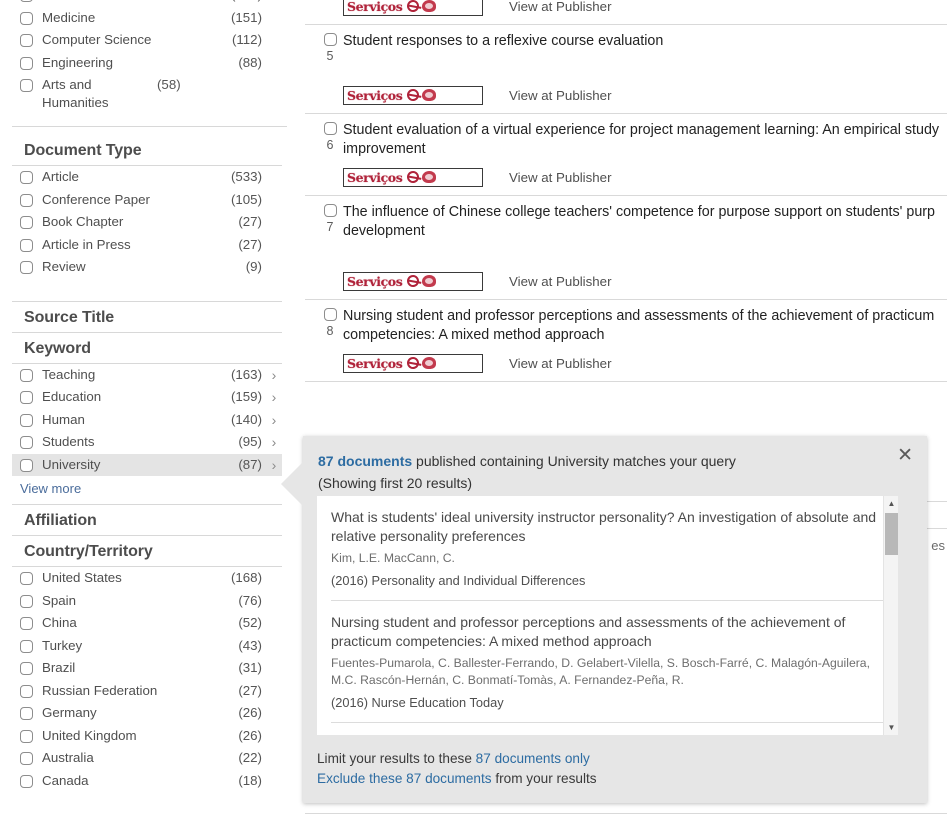  Describe the element at coordinates (147, 691) in the screenshot. I see `facet-row-russian-federation: Russian Federation (27) ›` at that location.